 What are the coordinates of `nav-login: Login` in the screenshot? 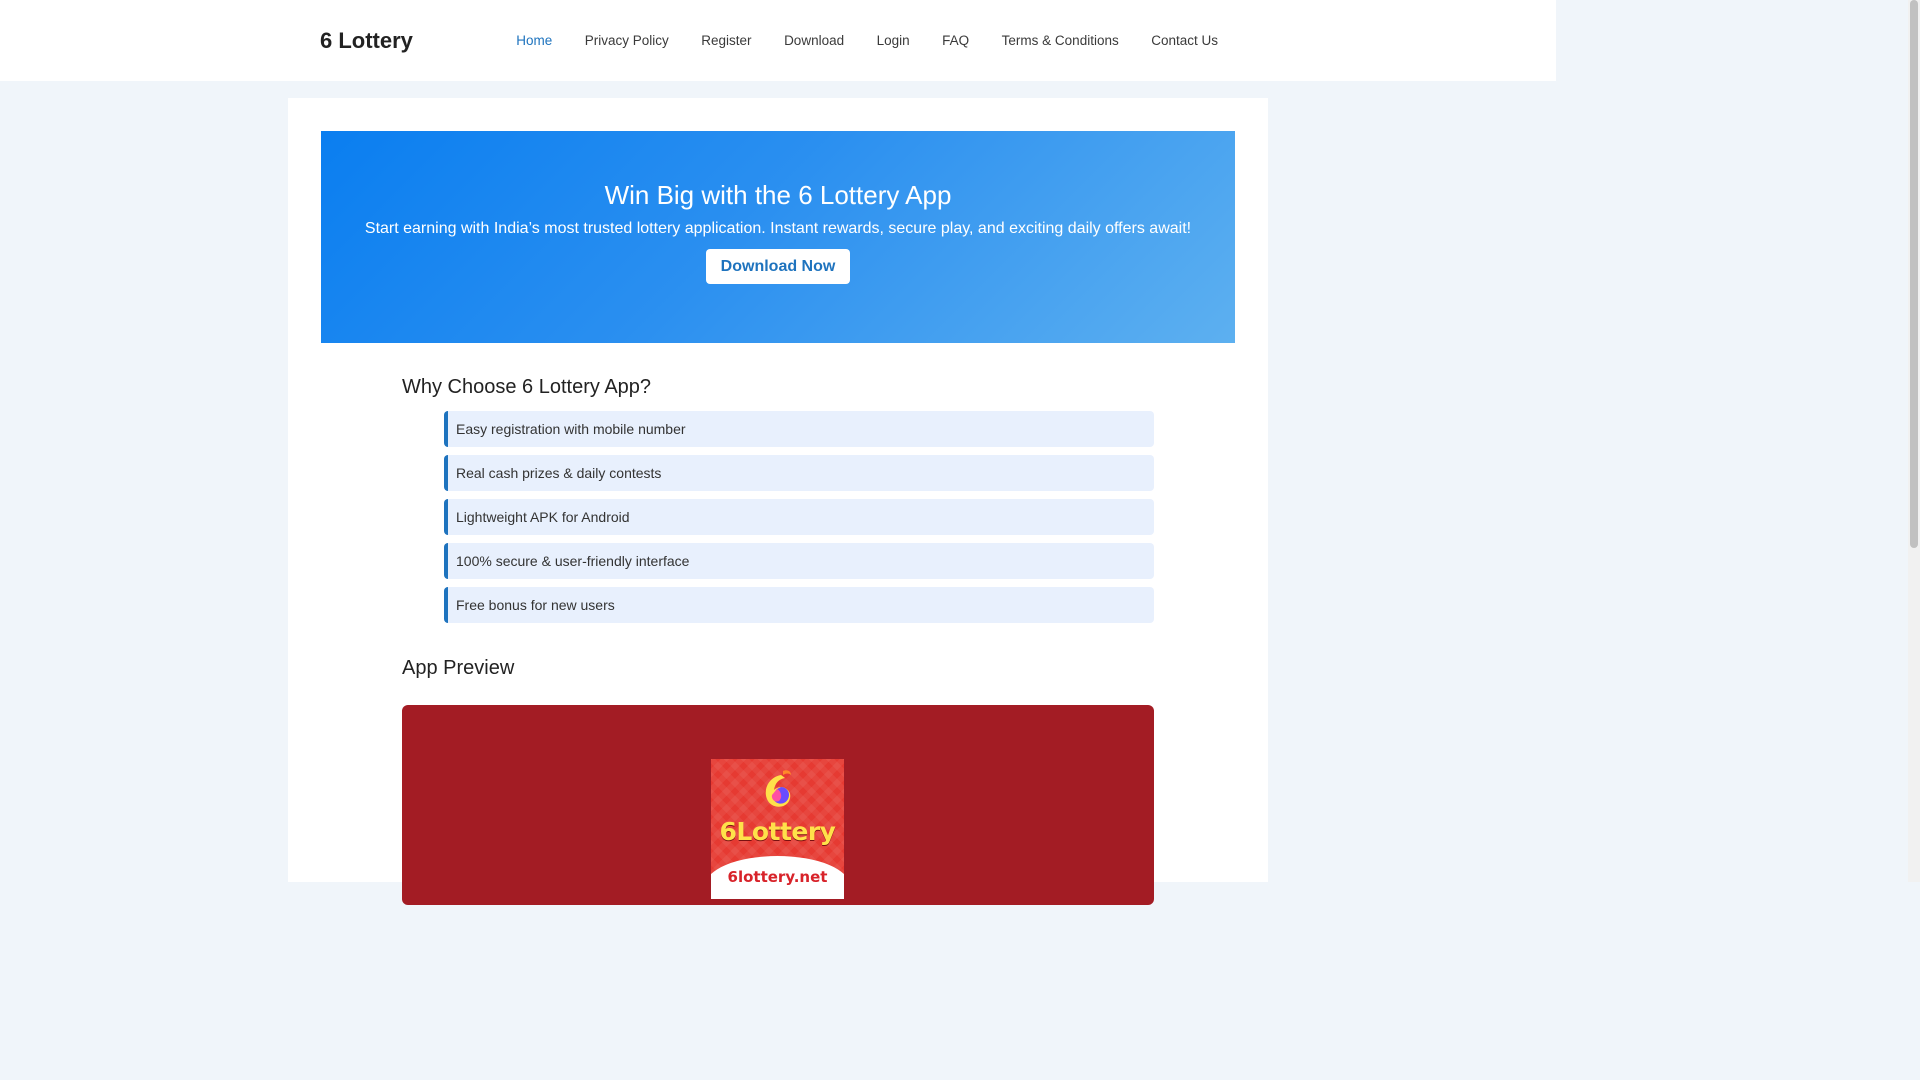 It's located at (893, 40).